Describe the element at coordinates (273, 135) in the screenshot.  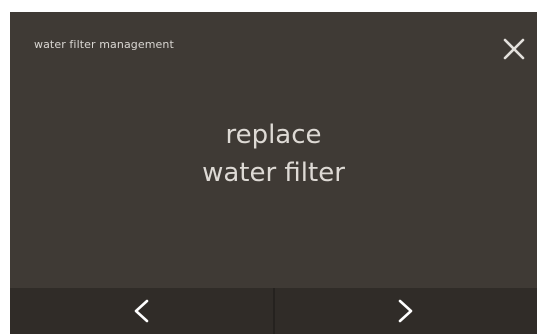
I see `message-line-1: replace` at that location.